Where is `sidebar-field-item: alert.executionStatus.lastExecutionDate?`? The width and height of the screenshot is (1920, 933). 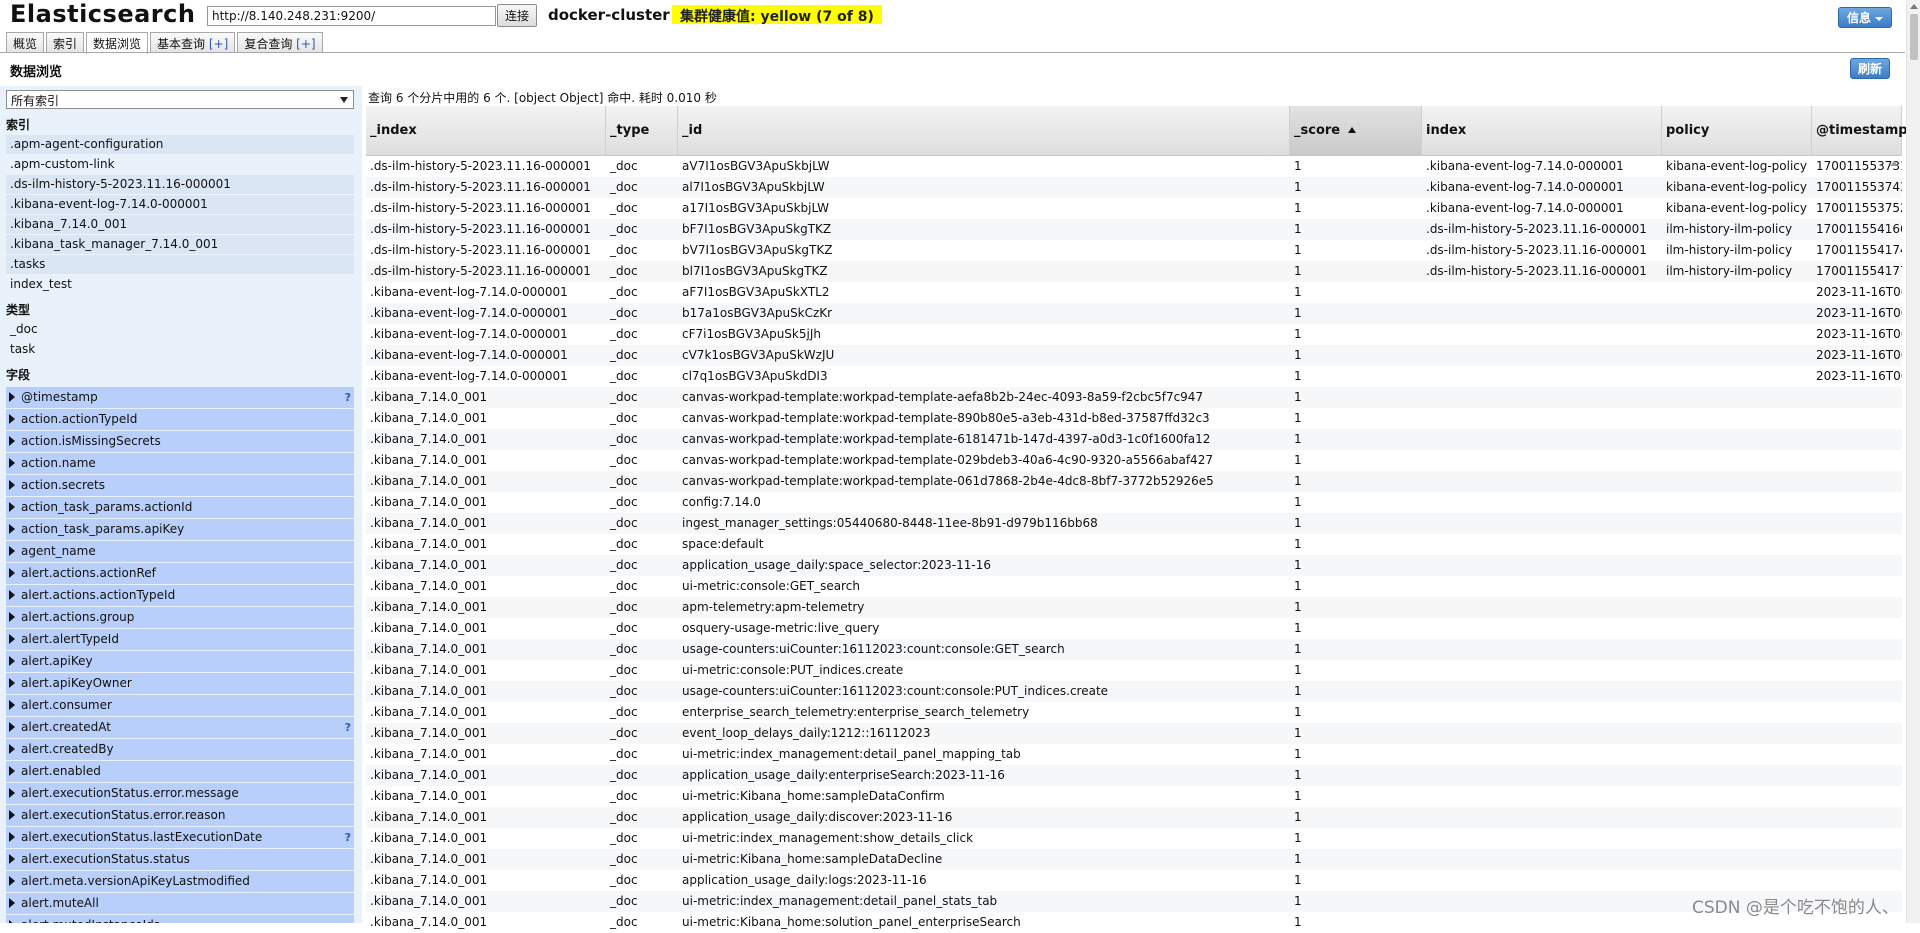
sidebar-field-item: alert.executionStatus.lastExecutionDate? is located at coordinates (180, 838).